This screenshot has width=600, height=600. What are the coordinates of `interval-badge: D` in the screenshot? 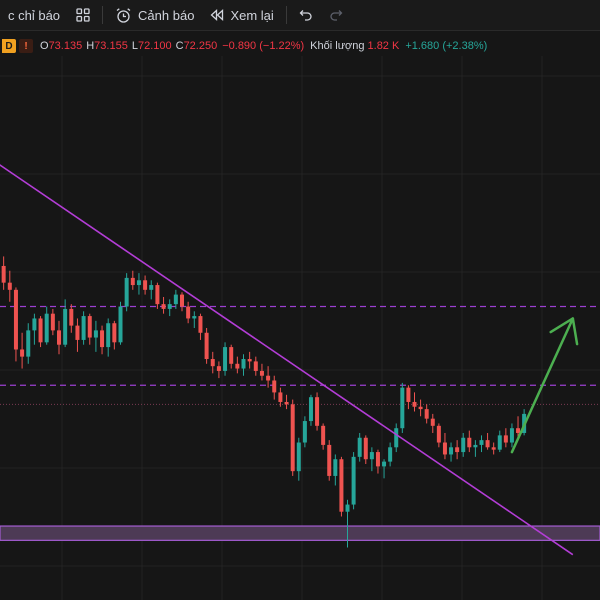 It's located at (9, 46).